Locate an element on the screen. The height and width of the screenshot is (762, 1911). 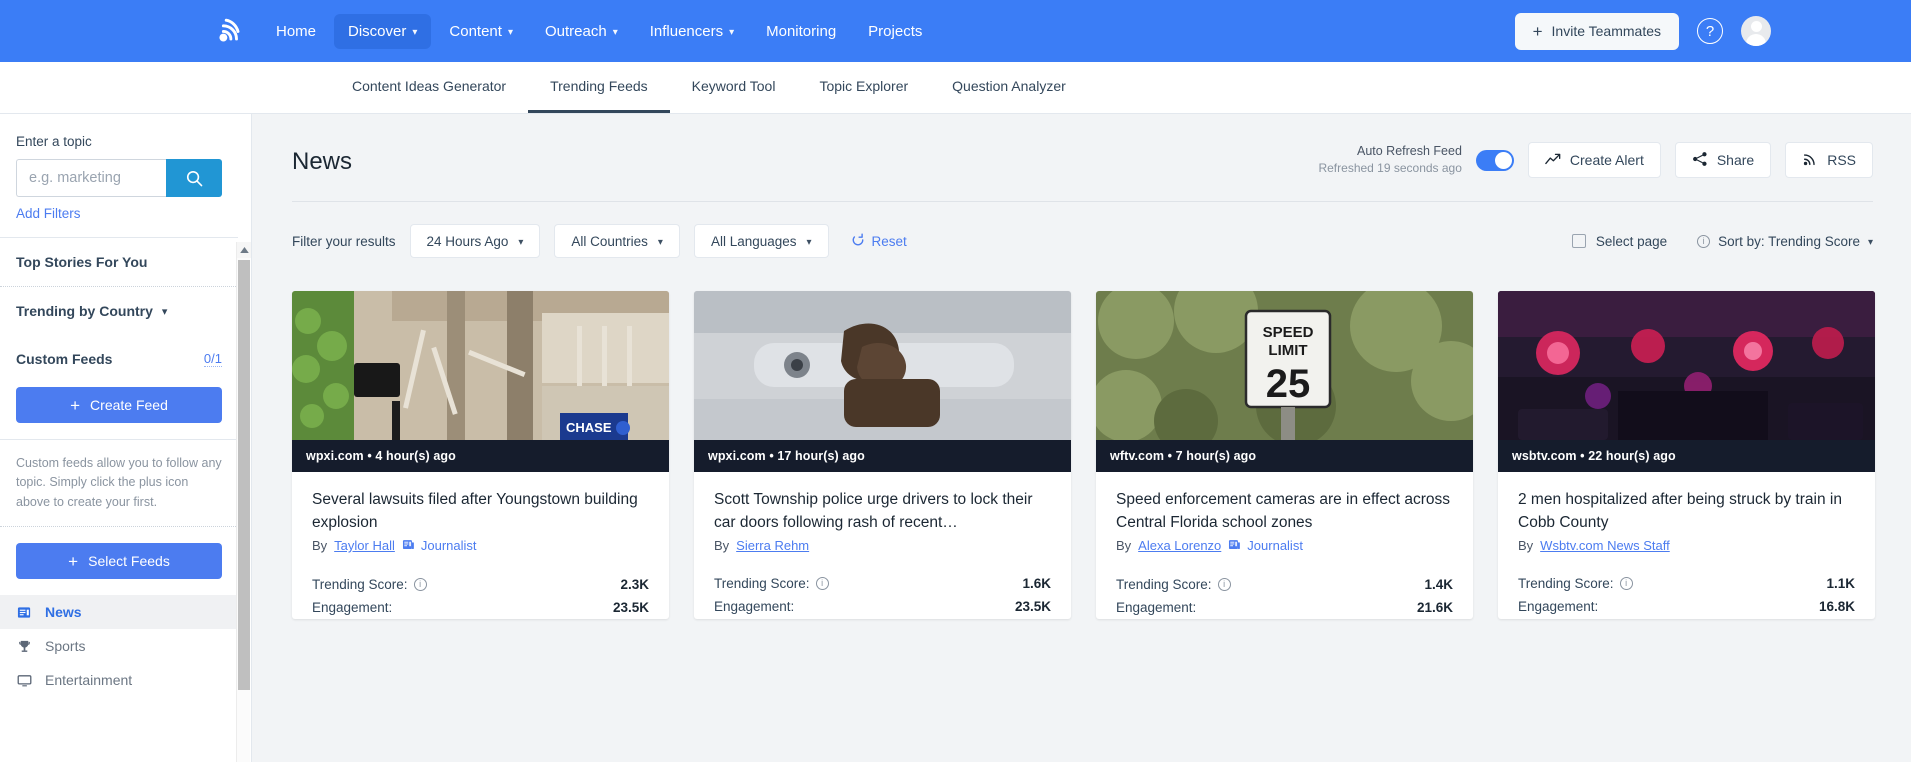
card-author-link: Wsbtv.com News Staff is located at coordinates (1605, 545).